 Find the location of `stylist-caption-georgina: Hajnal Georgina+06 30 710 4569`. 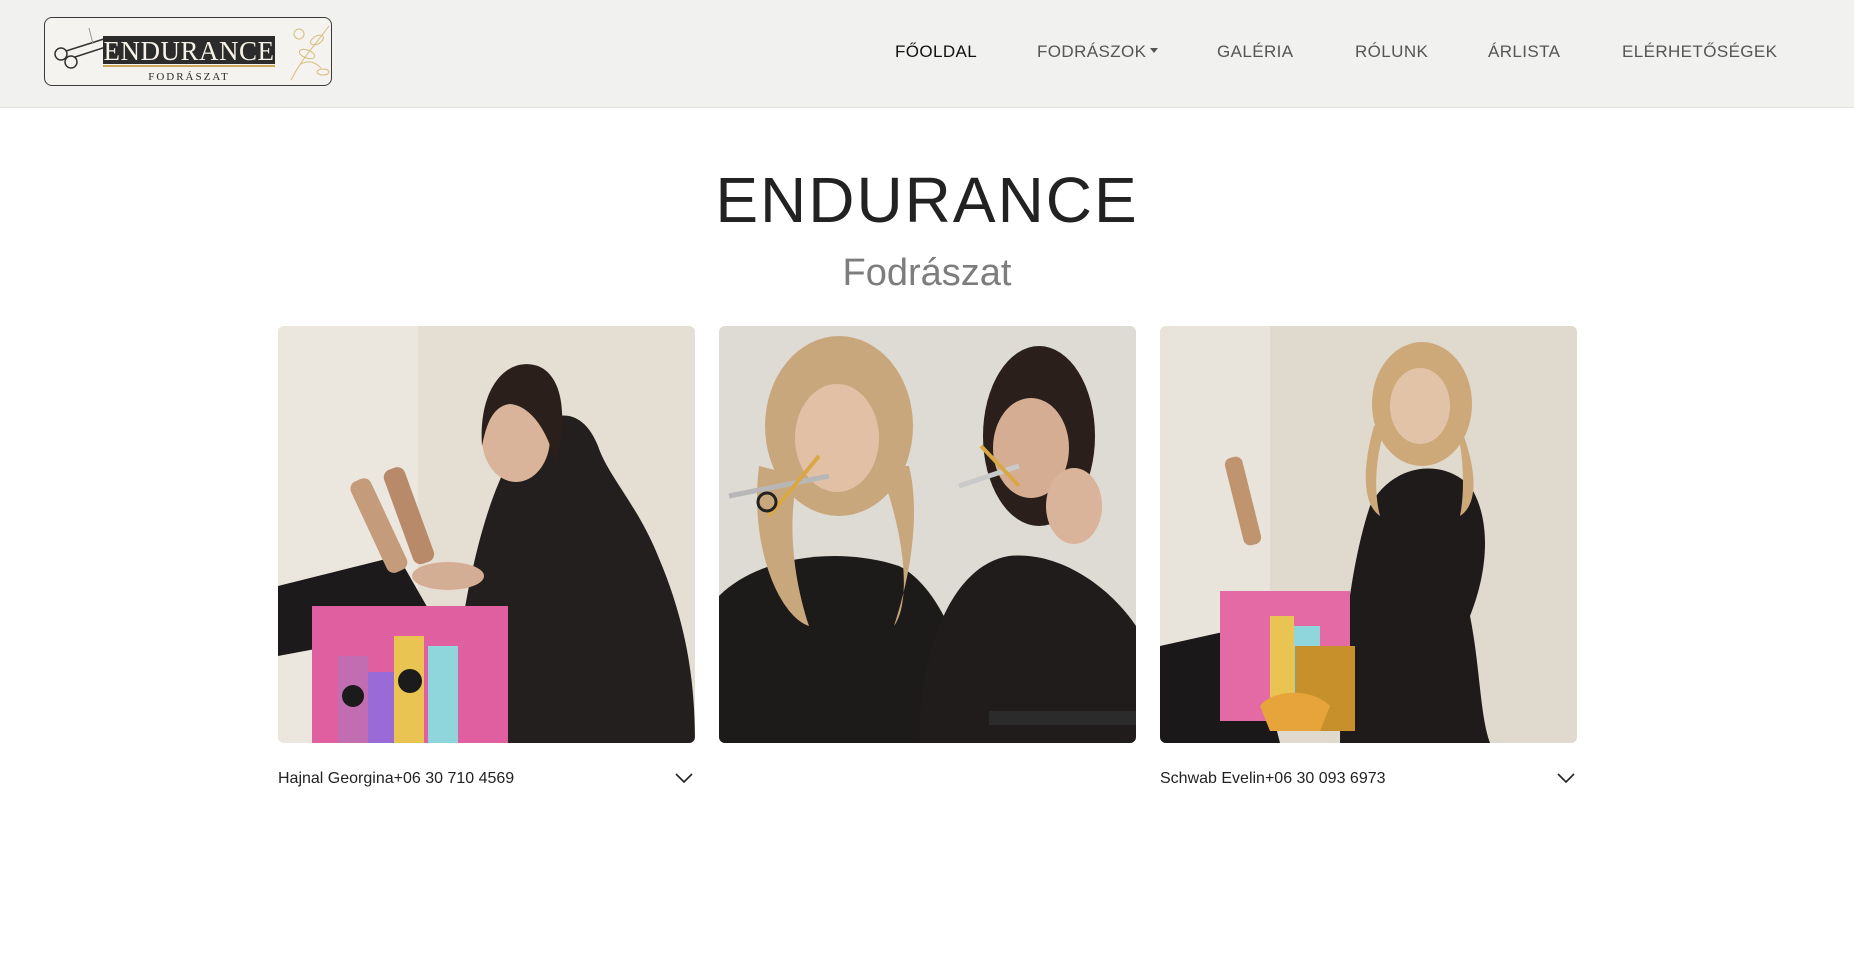

stylist-caption-georgina: Hajnal Georgina+06 30 710 4569 is located at coordinates (486, 779).